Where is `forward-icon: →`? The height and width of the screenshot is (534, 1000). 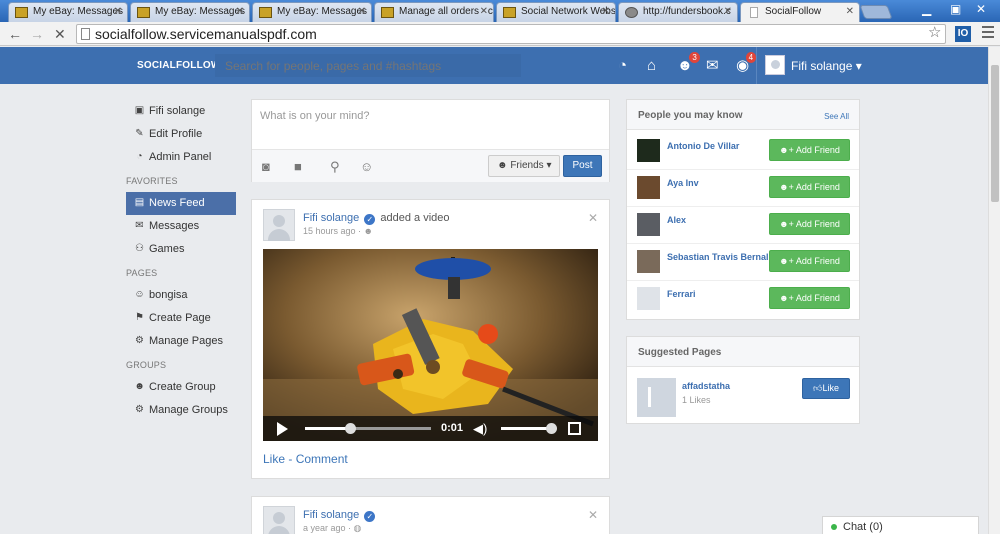 forward-icon: → is located at coordinates (37, 34).